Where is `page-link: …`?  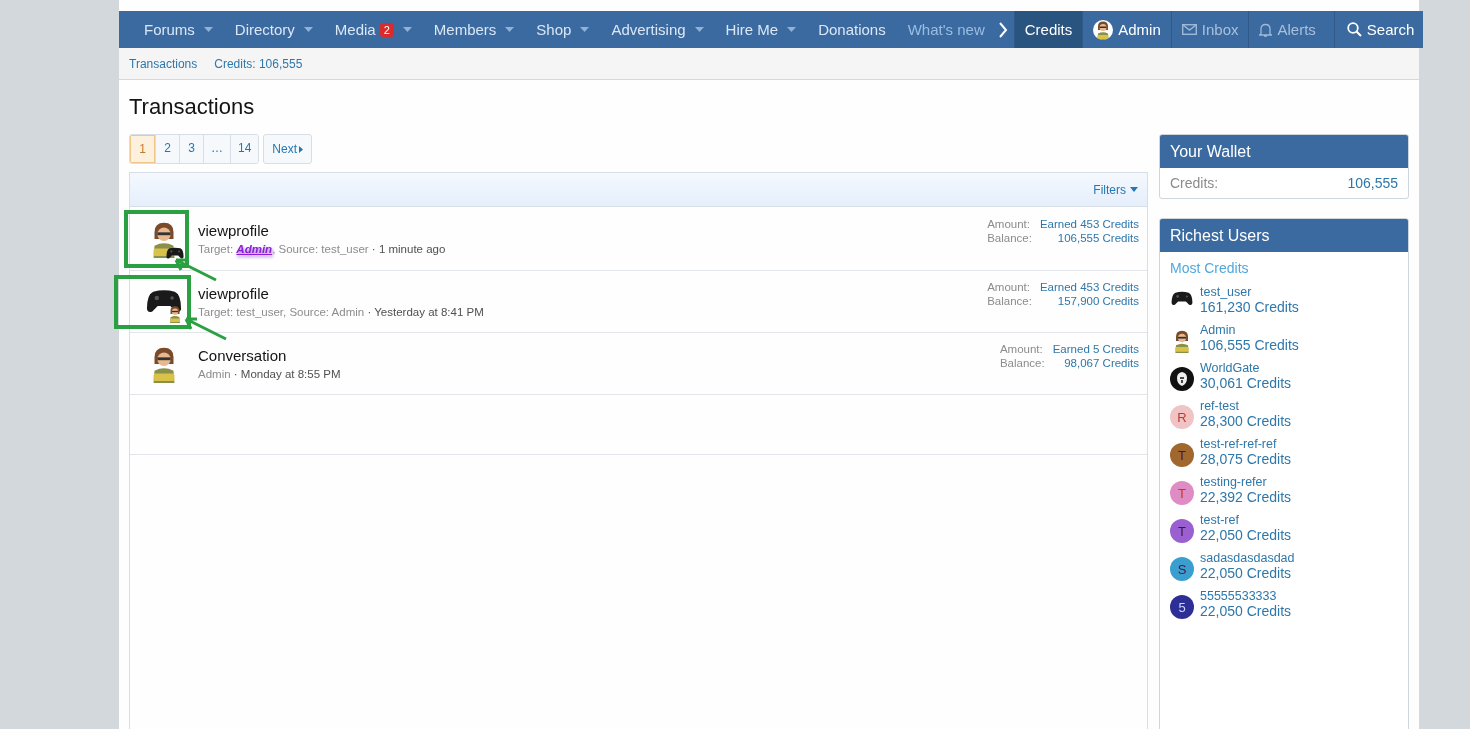 page-link: … is located at coordinates (216, 149).